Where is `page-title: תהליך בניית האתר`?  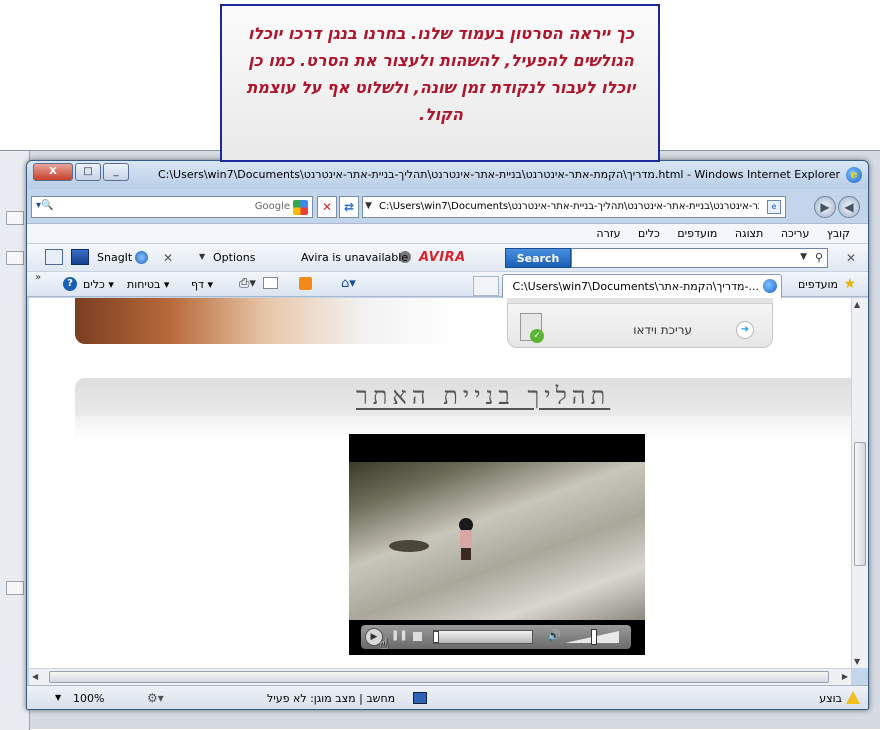
page-title: תהליך בניית האתר is located at coordinates (483, 396).